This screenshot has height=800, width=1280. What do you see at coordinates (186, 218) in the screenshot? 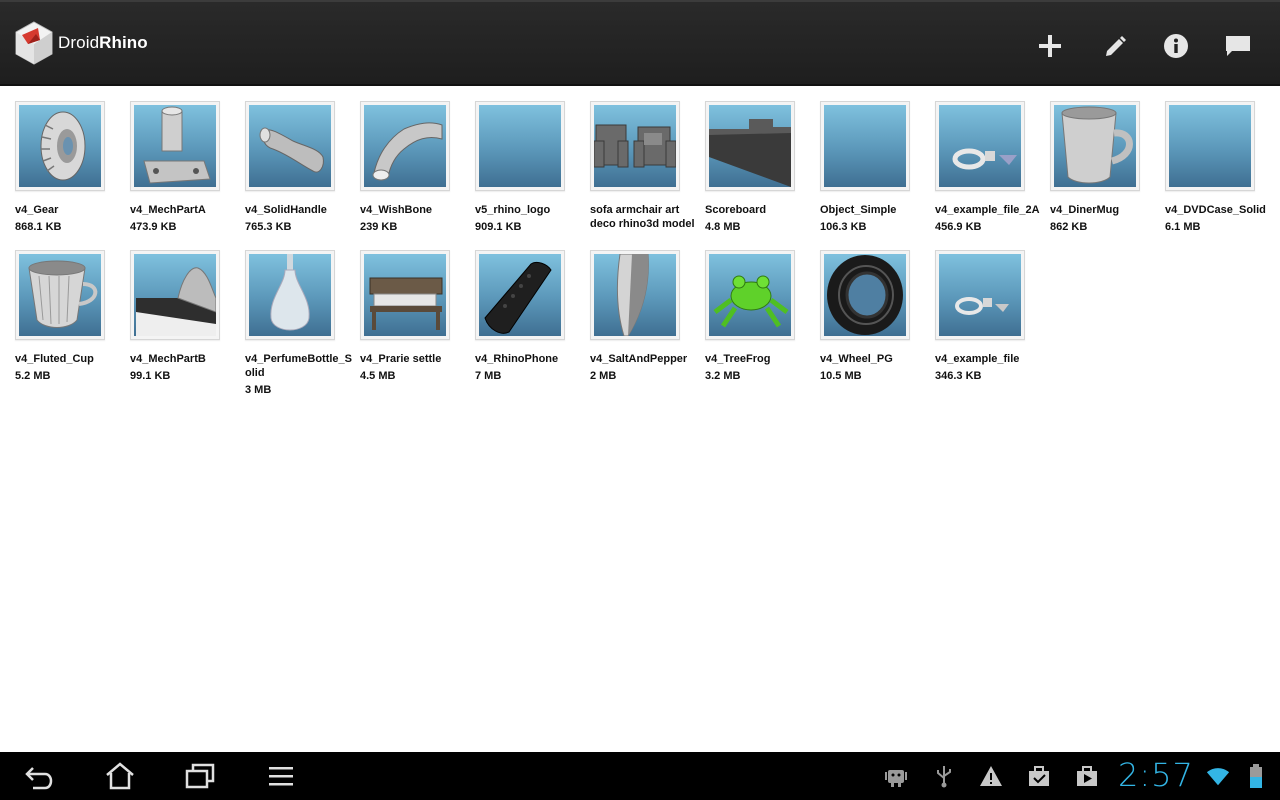
I see `file-name-label: v4_MechPartA 473.9 KB` at bounding box center [186, 218].